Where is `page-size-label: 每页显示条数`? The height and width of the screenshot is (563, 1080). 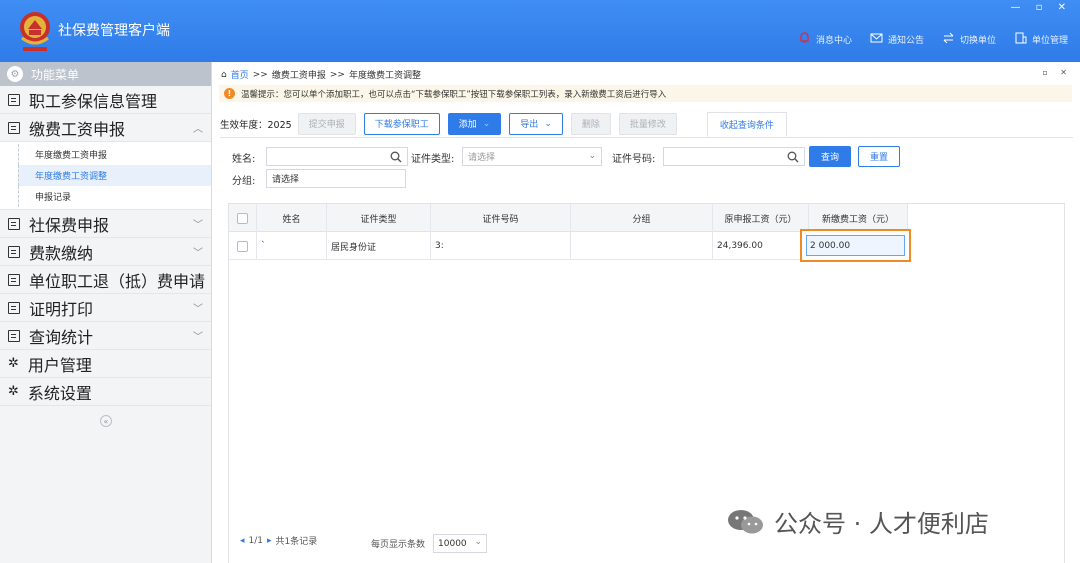 page-size-label: 每页显示条数 is located at coordinates (398, 545).